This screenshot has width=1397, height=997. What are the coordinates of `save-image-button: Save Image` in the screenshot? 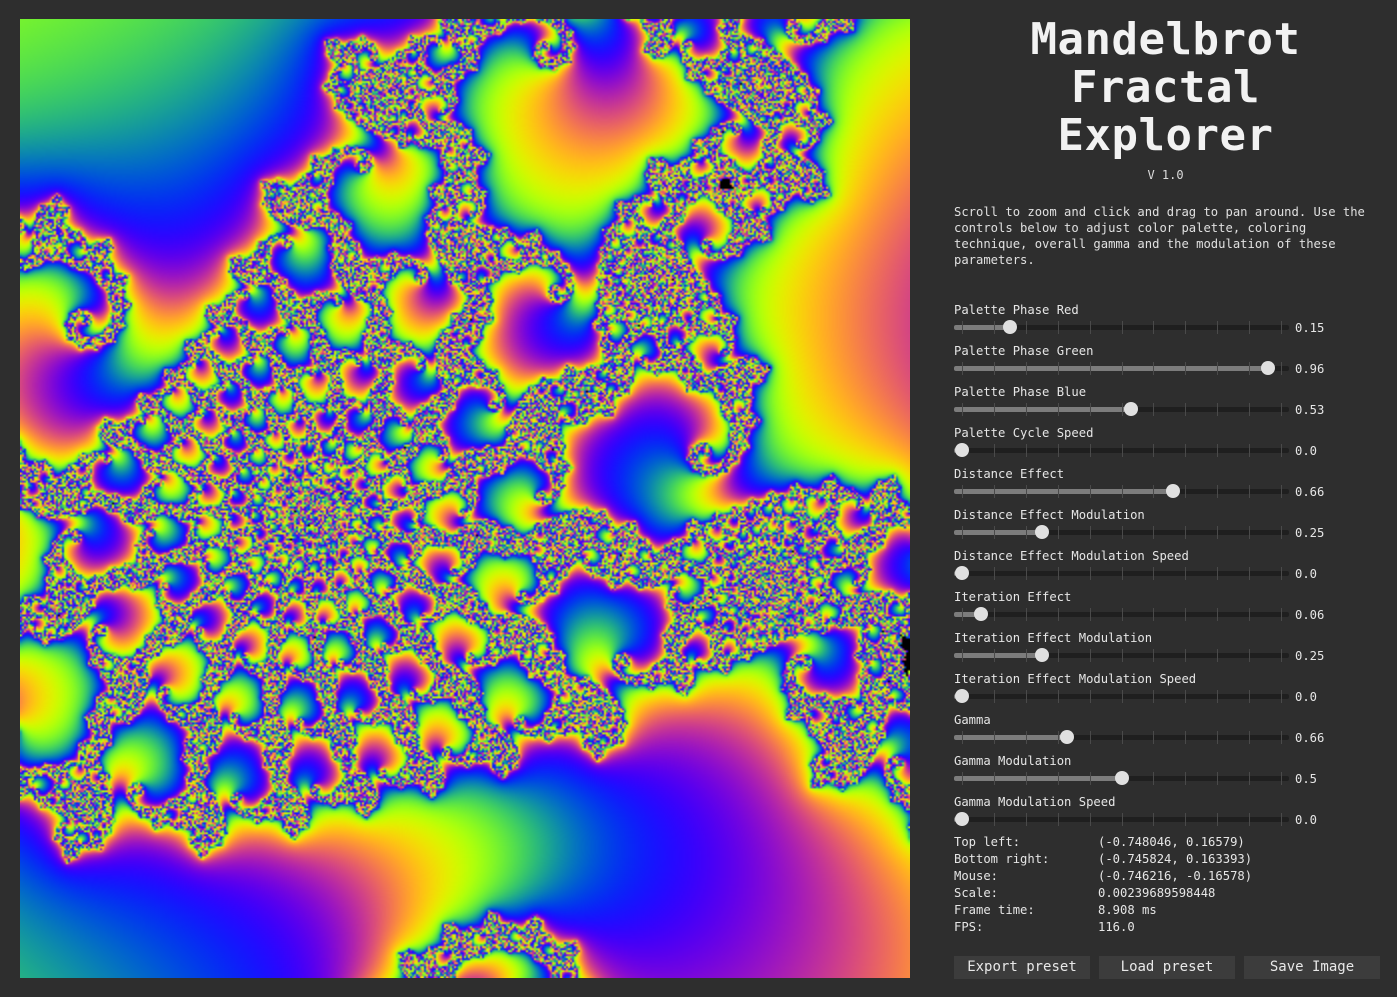 It's located at (1312, 967).